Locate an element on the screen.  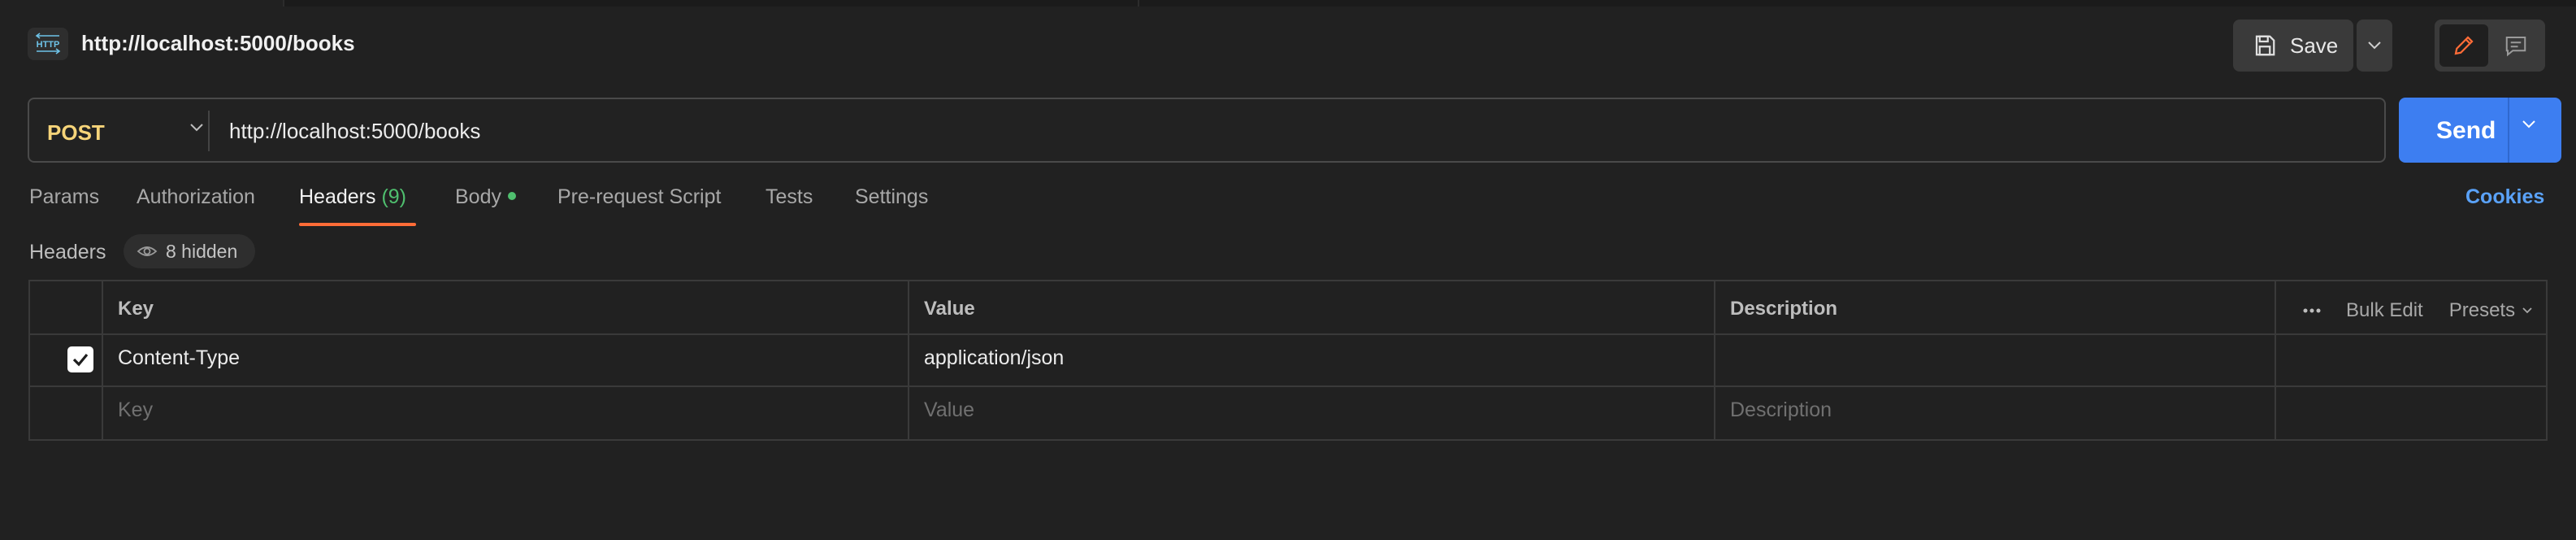
send-label: Send is located at coordinates (2466, 130).